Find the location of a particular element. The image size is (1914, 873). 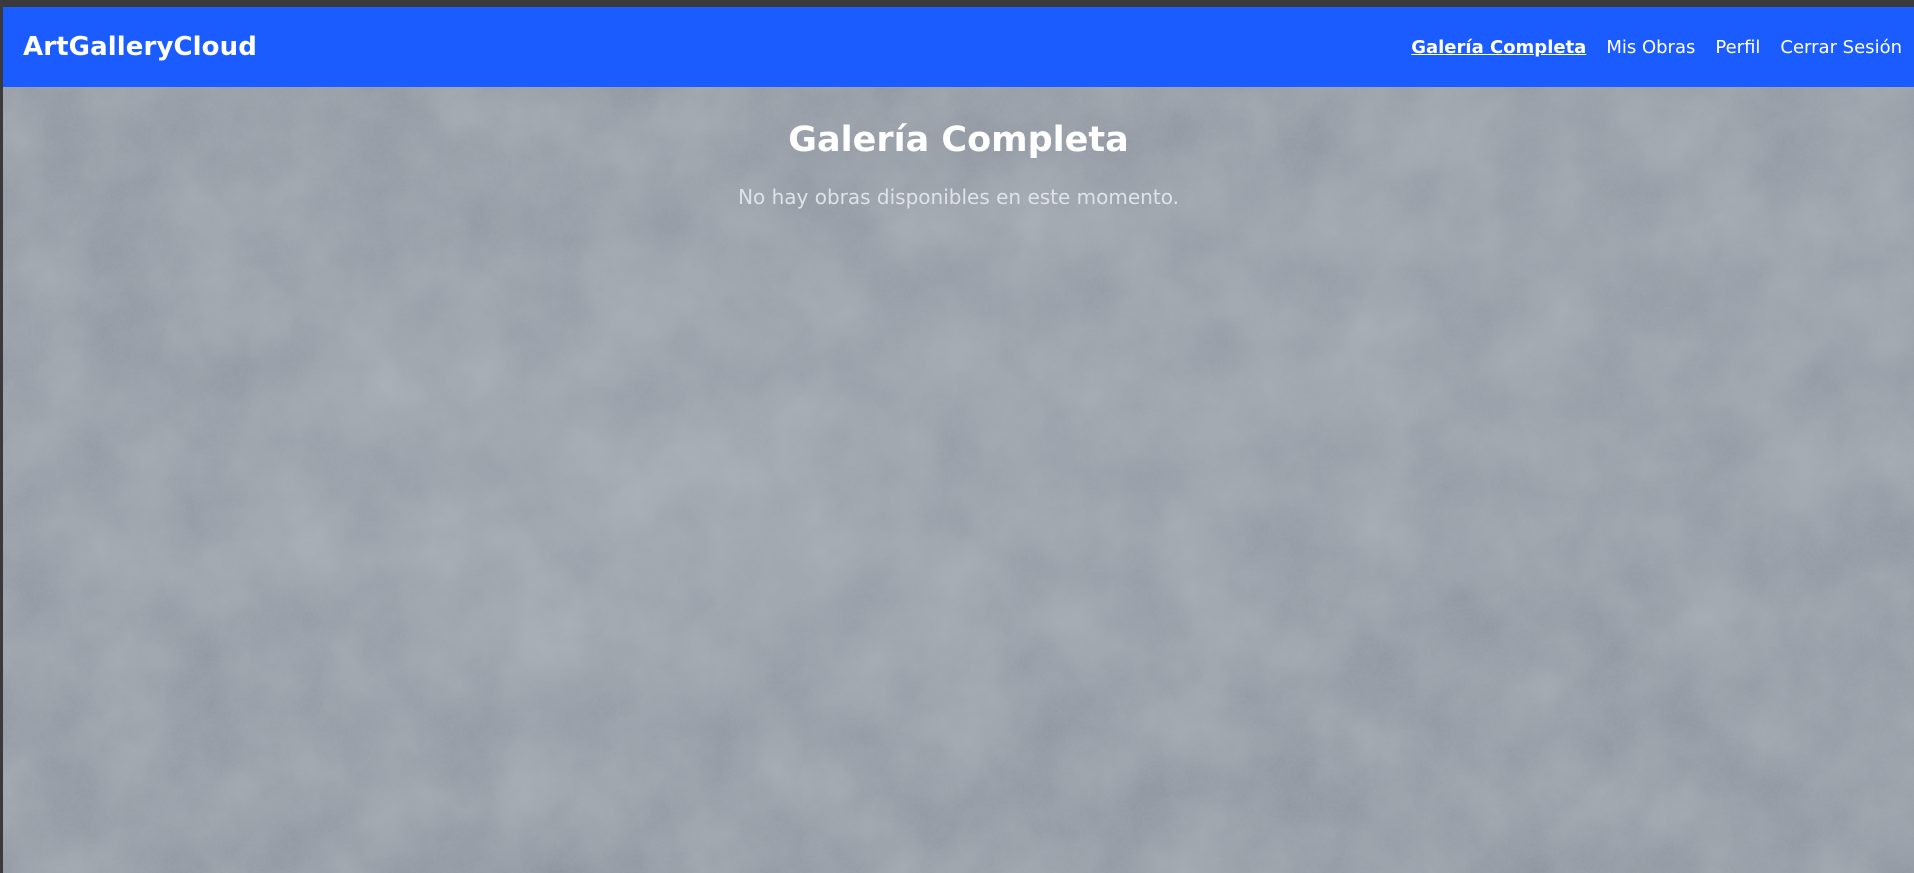

window-border is located at coordinates (1, 440).